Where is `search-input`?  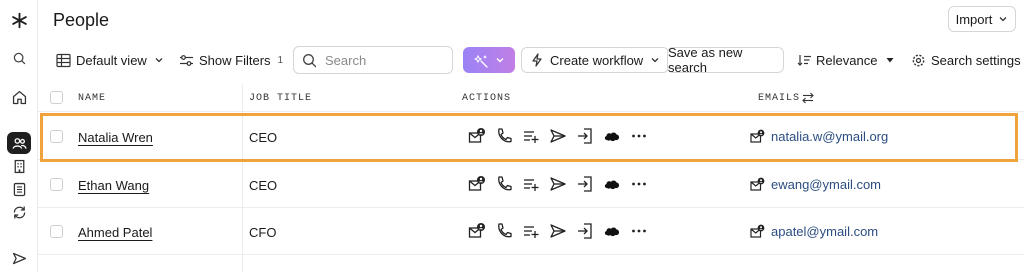 search-input is located at coordinates (385, 60).